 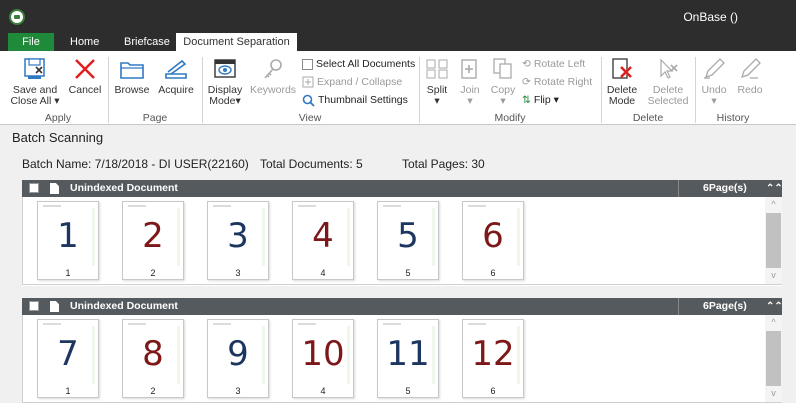 I want to click on rotate-left-button: ⟲ Rotate Left, so click(x=553, y=64).